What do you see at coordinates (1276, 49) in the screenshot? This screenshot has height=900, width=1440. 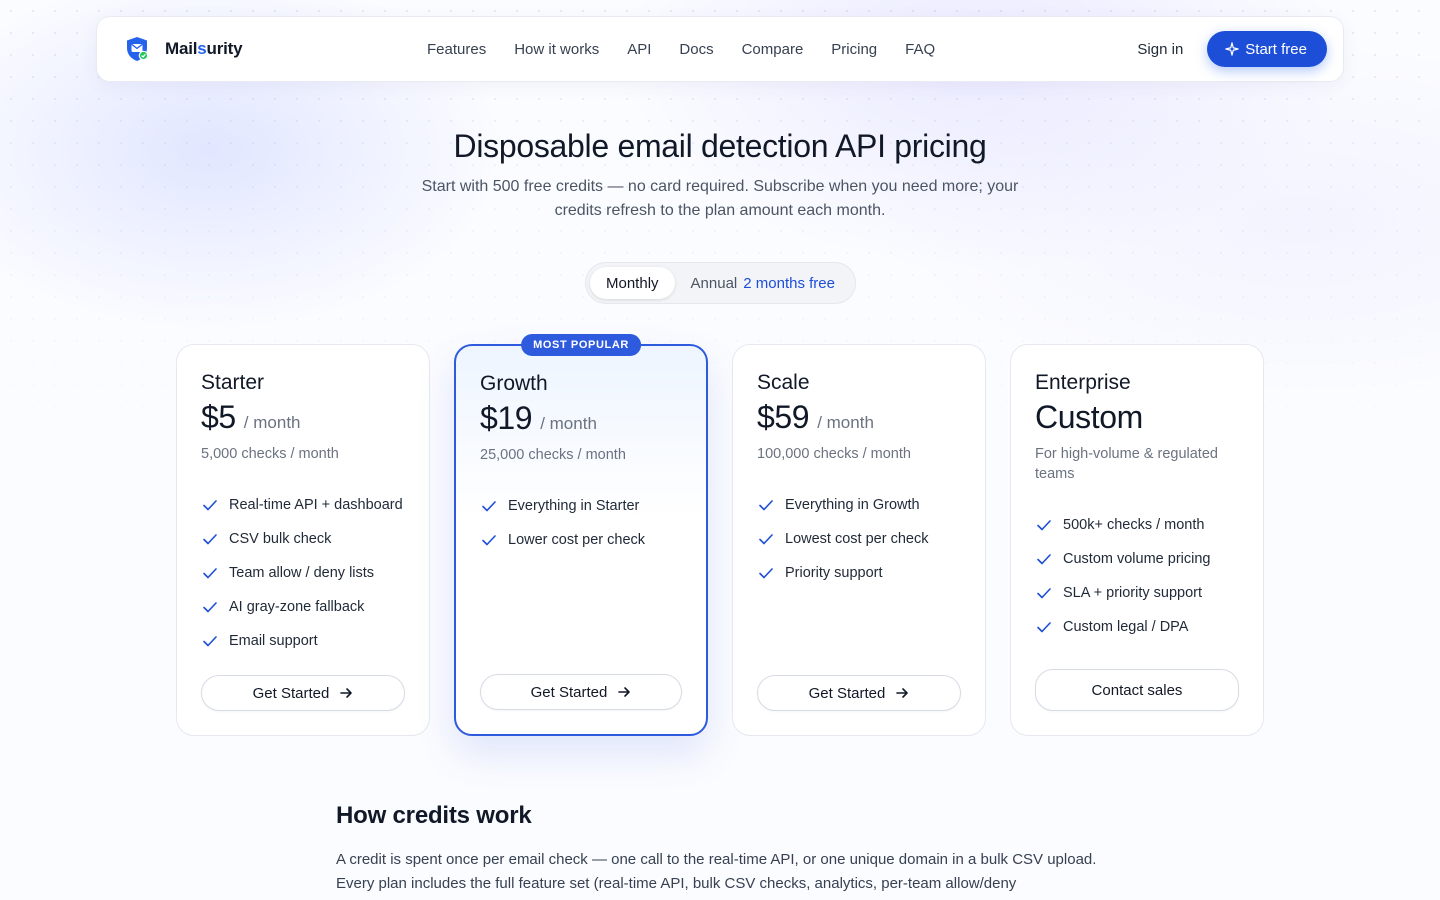 I see `start-free-label: Start free` at bounding box center [1276, 49].